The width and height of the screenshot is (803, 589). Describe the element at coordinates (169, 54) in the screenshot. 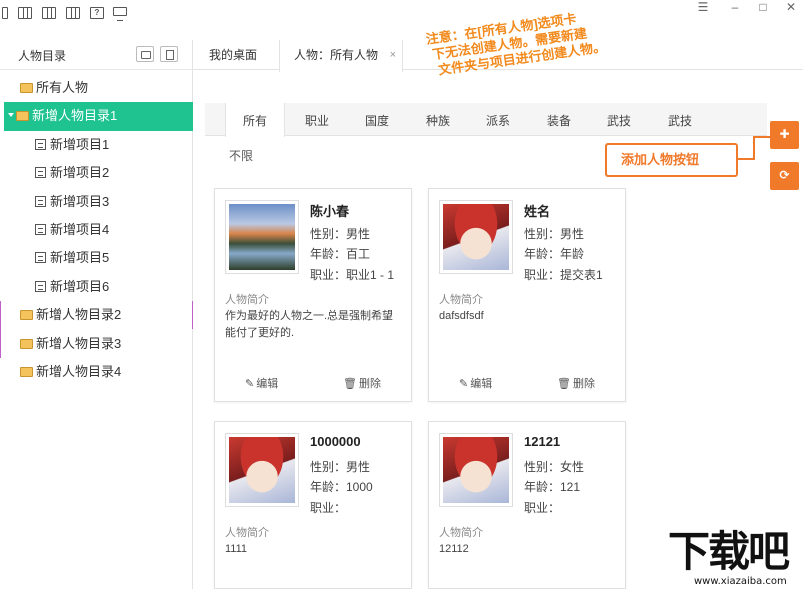

I see `new-item-button` at that location.